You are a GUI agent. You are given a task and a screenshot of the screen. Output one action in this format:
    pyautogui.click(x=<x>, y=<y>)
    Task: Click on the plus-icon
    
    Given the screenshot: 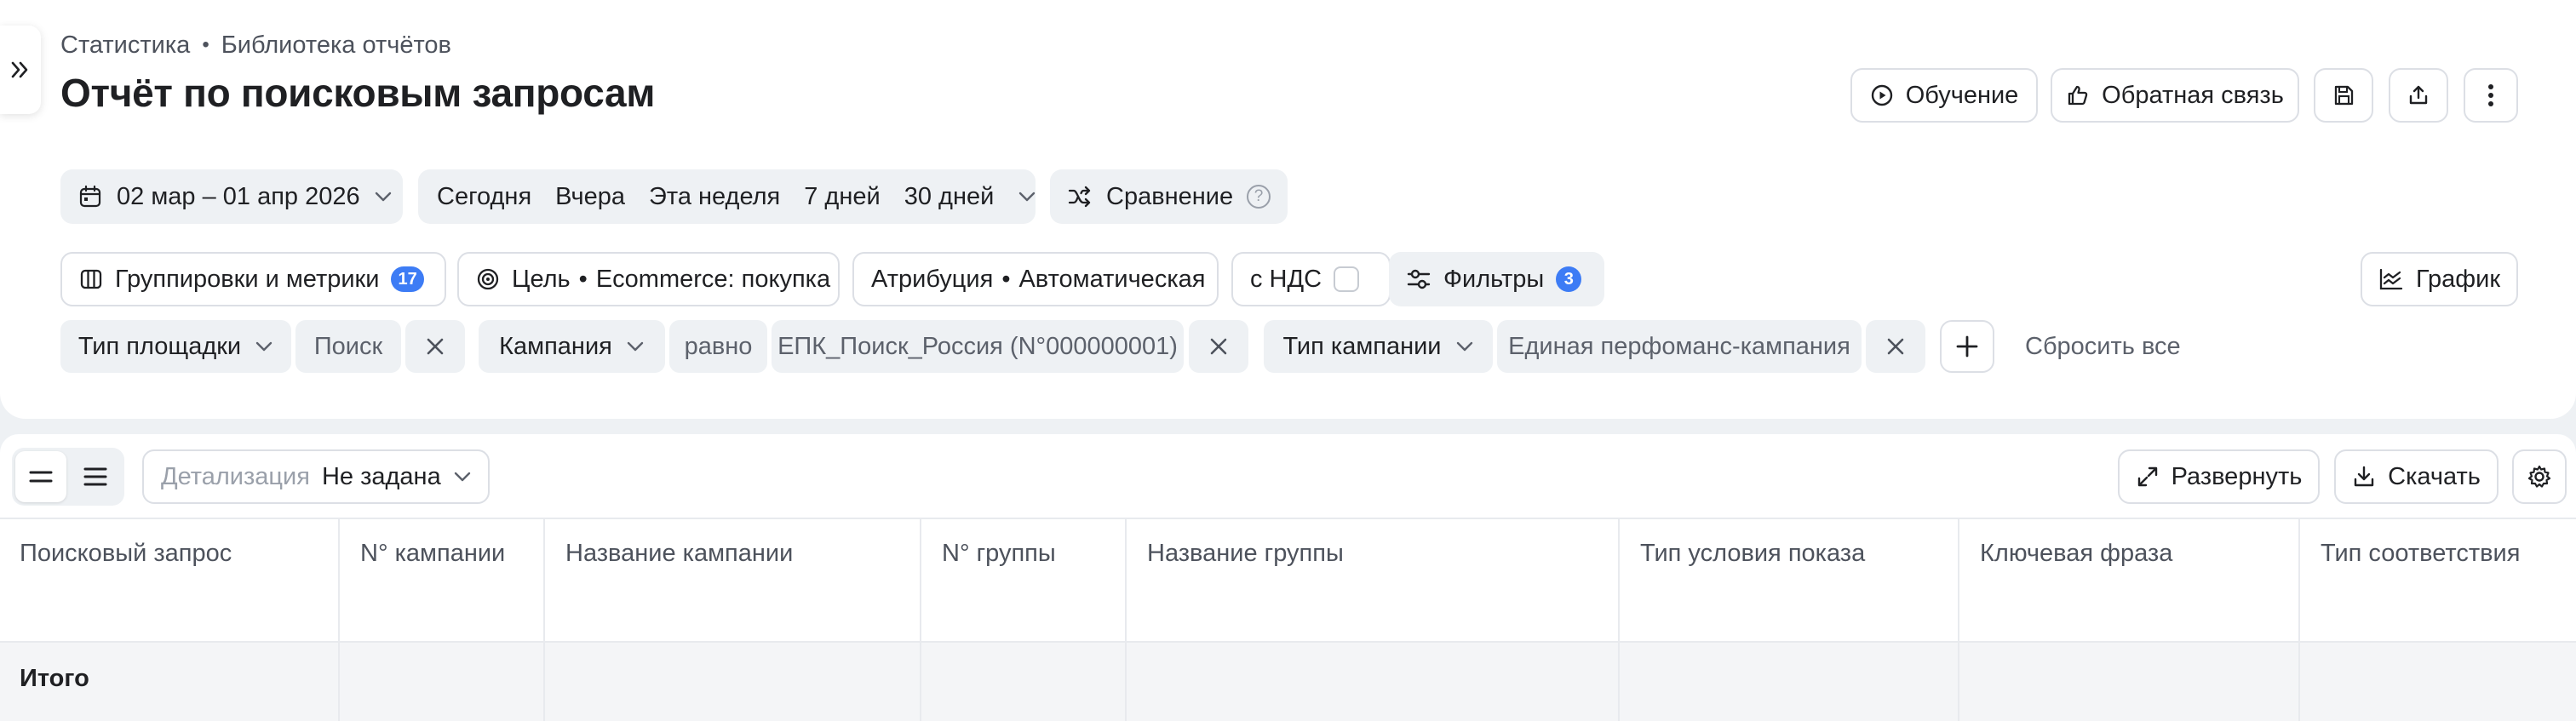 What is the action you would take?
    pyautogui.click(x=1967, y=346)
    